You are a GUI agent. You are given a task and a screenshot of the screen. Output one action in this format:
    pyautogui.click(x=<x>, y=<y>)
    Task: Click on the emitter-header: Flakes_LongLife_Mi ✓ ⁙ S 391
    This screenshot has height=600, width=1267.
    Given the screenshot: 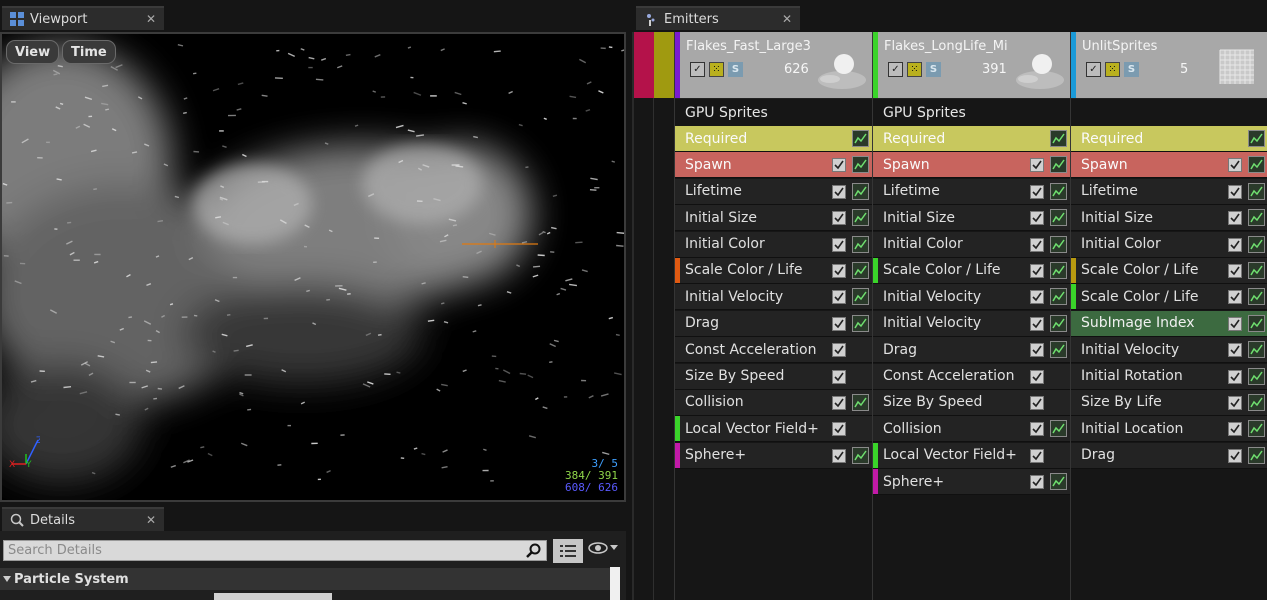 What is the action you would take?
    pyautogui.click(x=971, y=65)
    